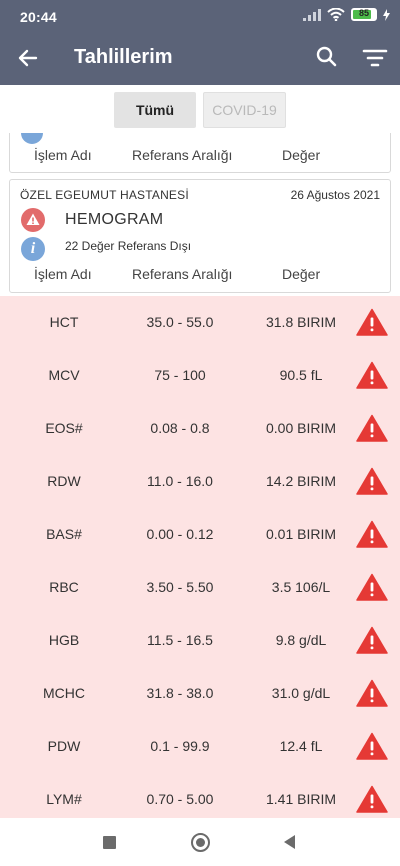 The image size is (400, 866). Describe the element at coordinates (180, 693) in the screenshot. I see `reference-range: 31.8 - 38.0` at that location.